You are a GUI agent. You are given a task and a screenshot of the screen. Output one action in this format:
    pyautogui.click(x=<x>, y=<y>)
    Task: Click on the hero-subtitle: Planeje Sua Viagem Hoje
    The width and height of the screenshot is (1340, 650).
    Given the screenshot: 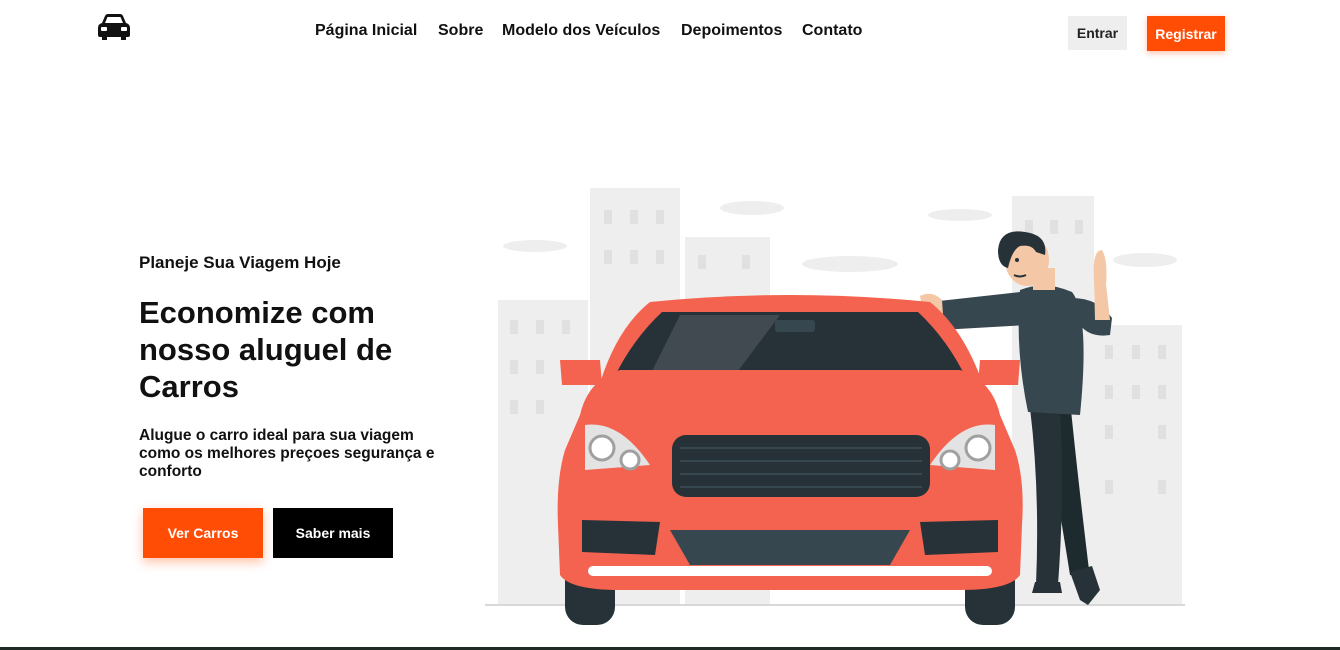 What is the action you would take?
    pyautogui.click(x=240, y=262)
    